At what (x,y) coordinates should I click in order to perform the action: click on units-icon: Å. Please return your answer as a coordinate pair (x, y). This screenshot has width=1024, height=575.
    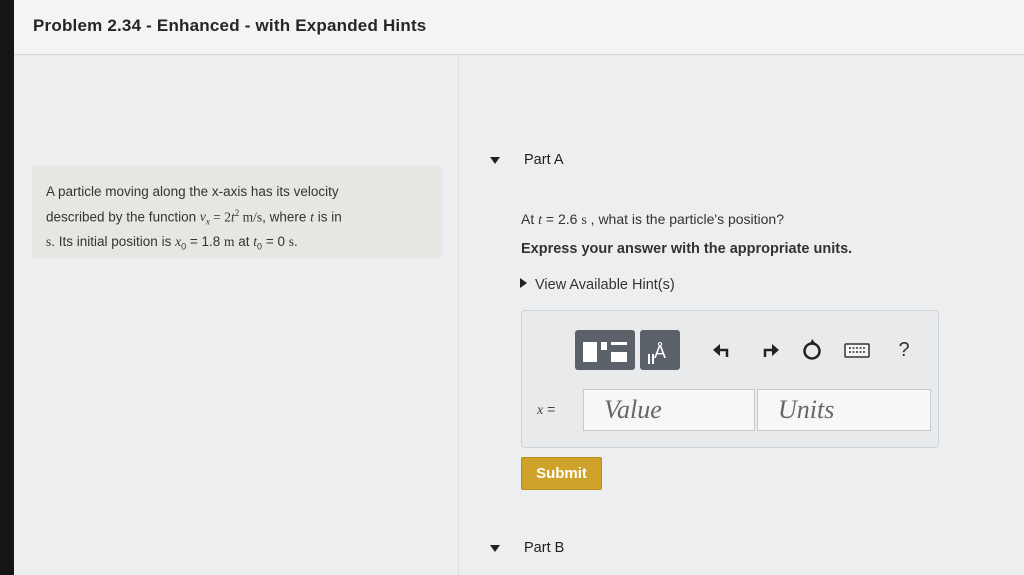
    Looking at the image, I should click on (660, 350).